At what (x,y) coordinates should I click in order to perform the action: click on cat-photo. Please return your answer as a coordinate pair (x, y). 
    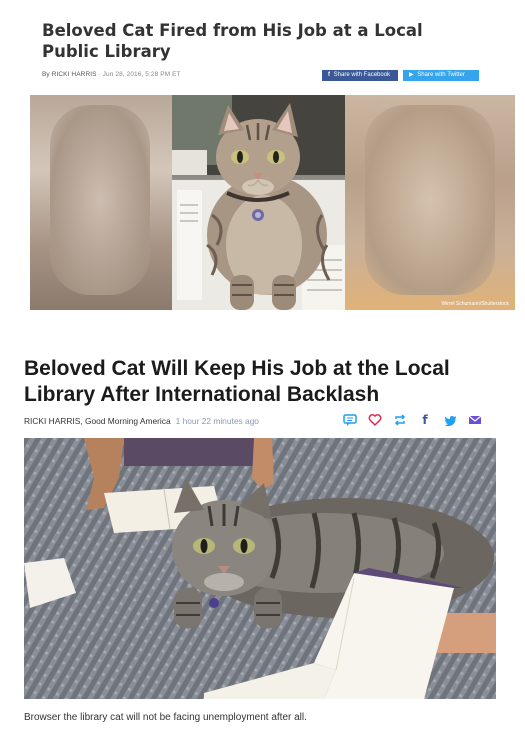
    Looking at the image, I should click on (258, 202).